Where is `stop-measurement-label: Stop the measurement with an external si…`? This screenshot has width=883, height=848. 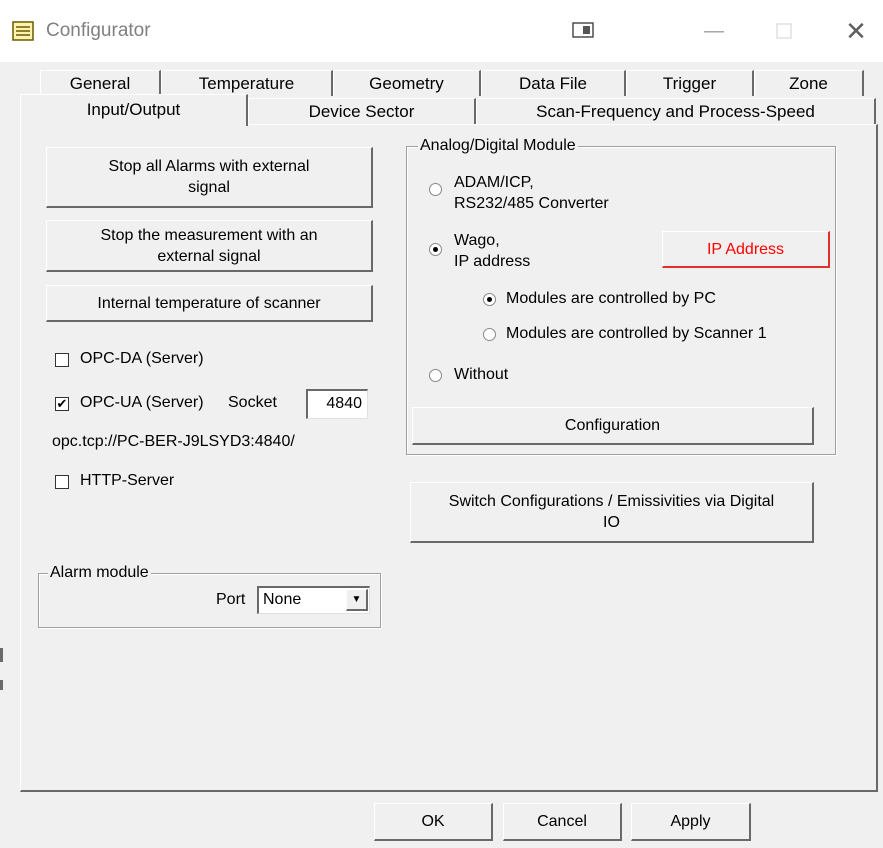 stop-measurement-label: Stop the measurement with an external si… is located at coordinates (209, 245).